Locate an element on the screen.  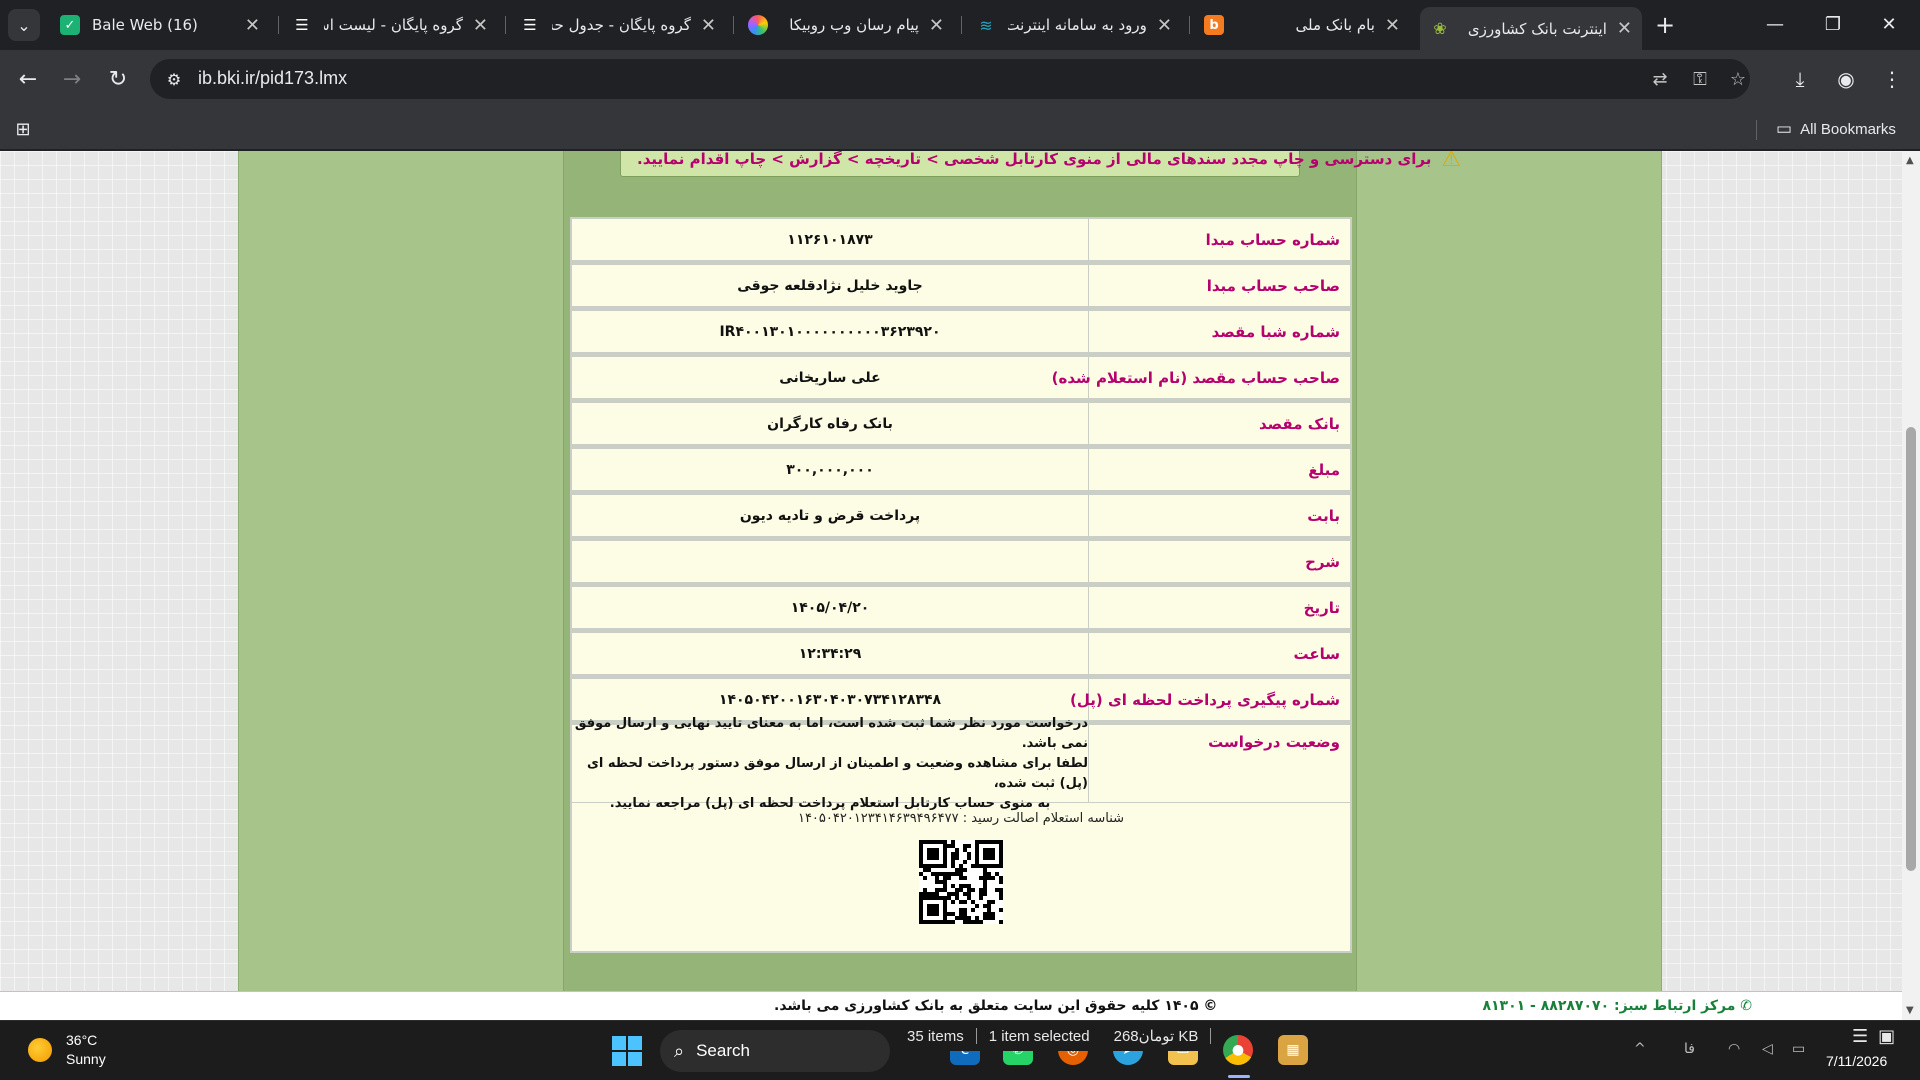
windows-start-icon is located at coordinates (627, 1051).